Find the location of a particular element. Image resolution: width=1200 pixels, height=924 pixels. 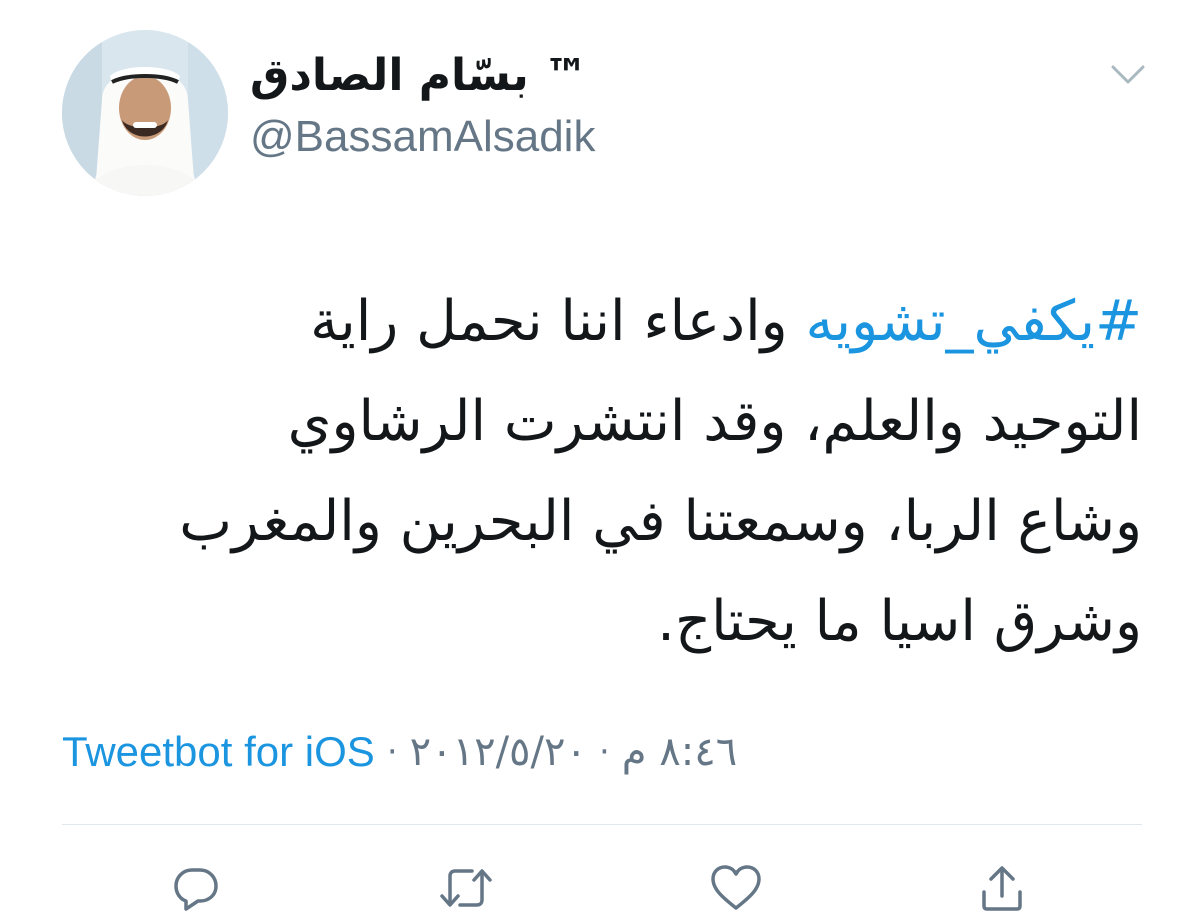

reply-button is located at coordinates (196, 888).